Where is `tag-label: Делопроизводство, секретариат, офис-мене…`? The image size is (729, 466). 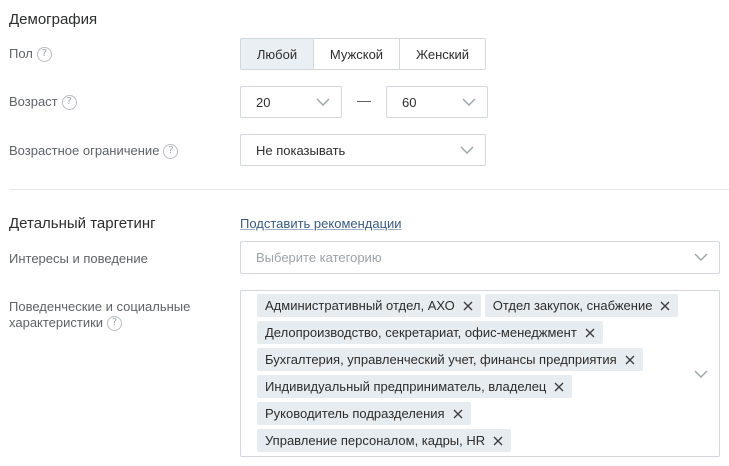 tag-label: Делопроизводство, секретариат, офис-мене… is located at coordinates (421, 332).